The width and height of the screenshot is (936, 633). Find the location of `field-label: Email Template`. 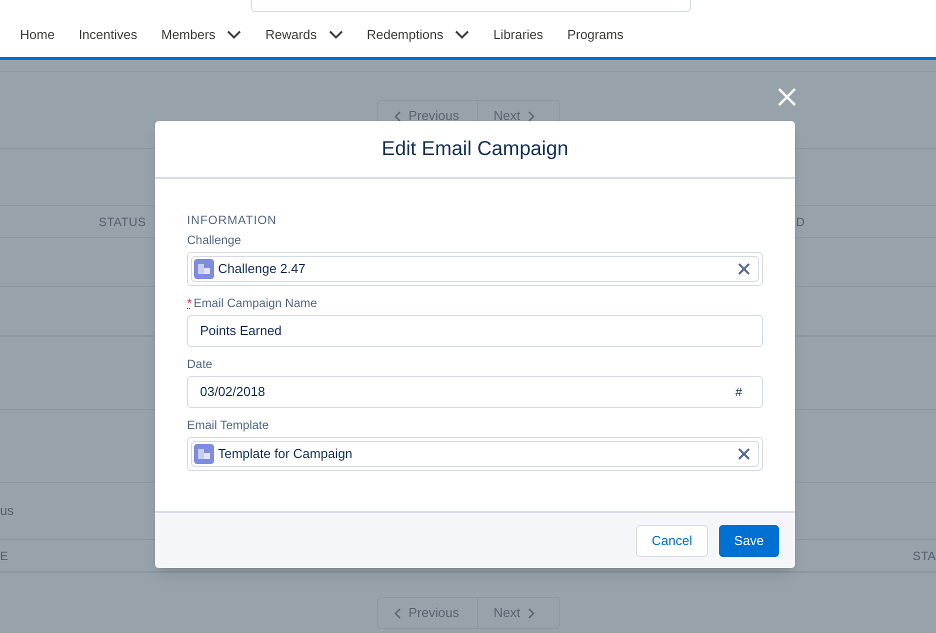

field-label: Email Template is located at coordinates (228, 425).